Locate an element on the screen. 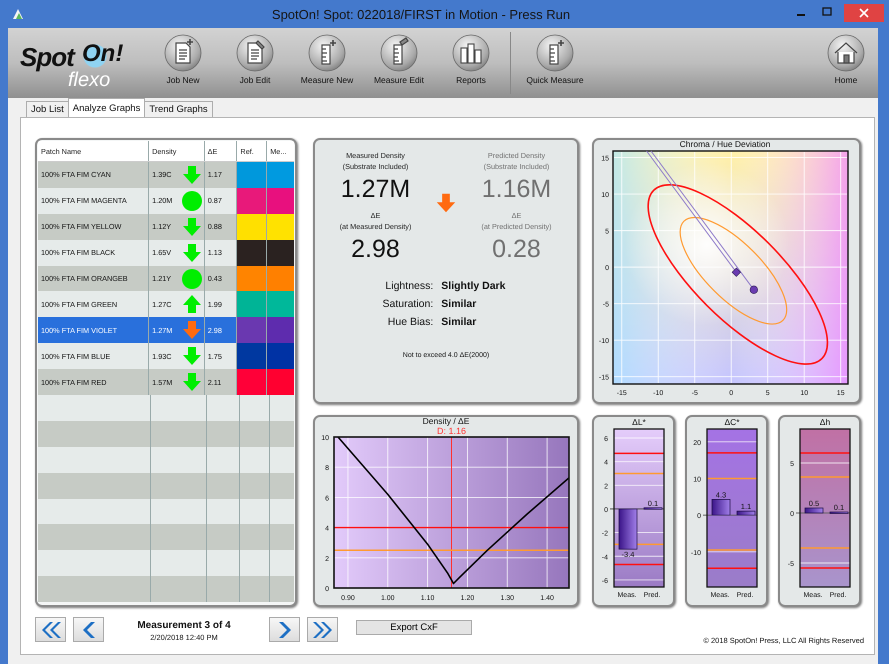 The height and width of the screenshot is (664, 889). logo-subtitle: flexo is located at coordinates (89, 80).